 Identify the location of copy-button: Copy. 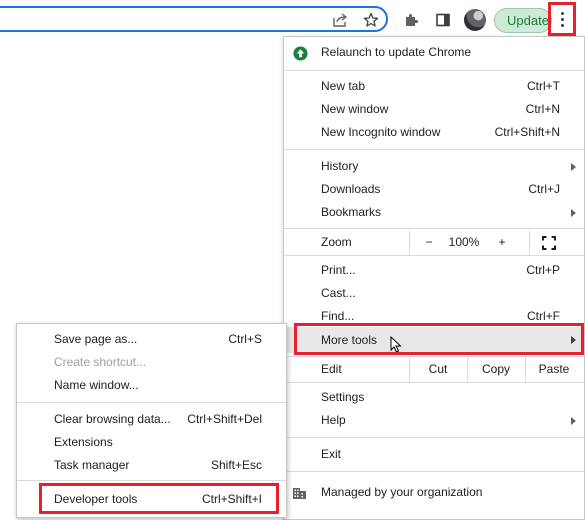
(496, 369).